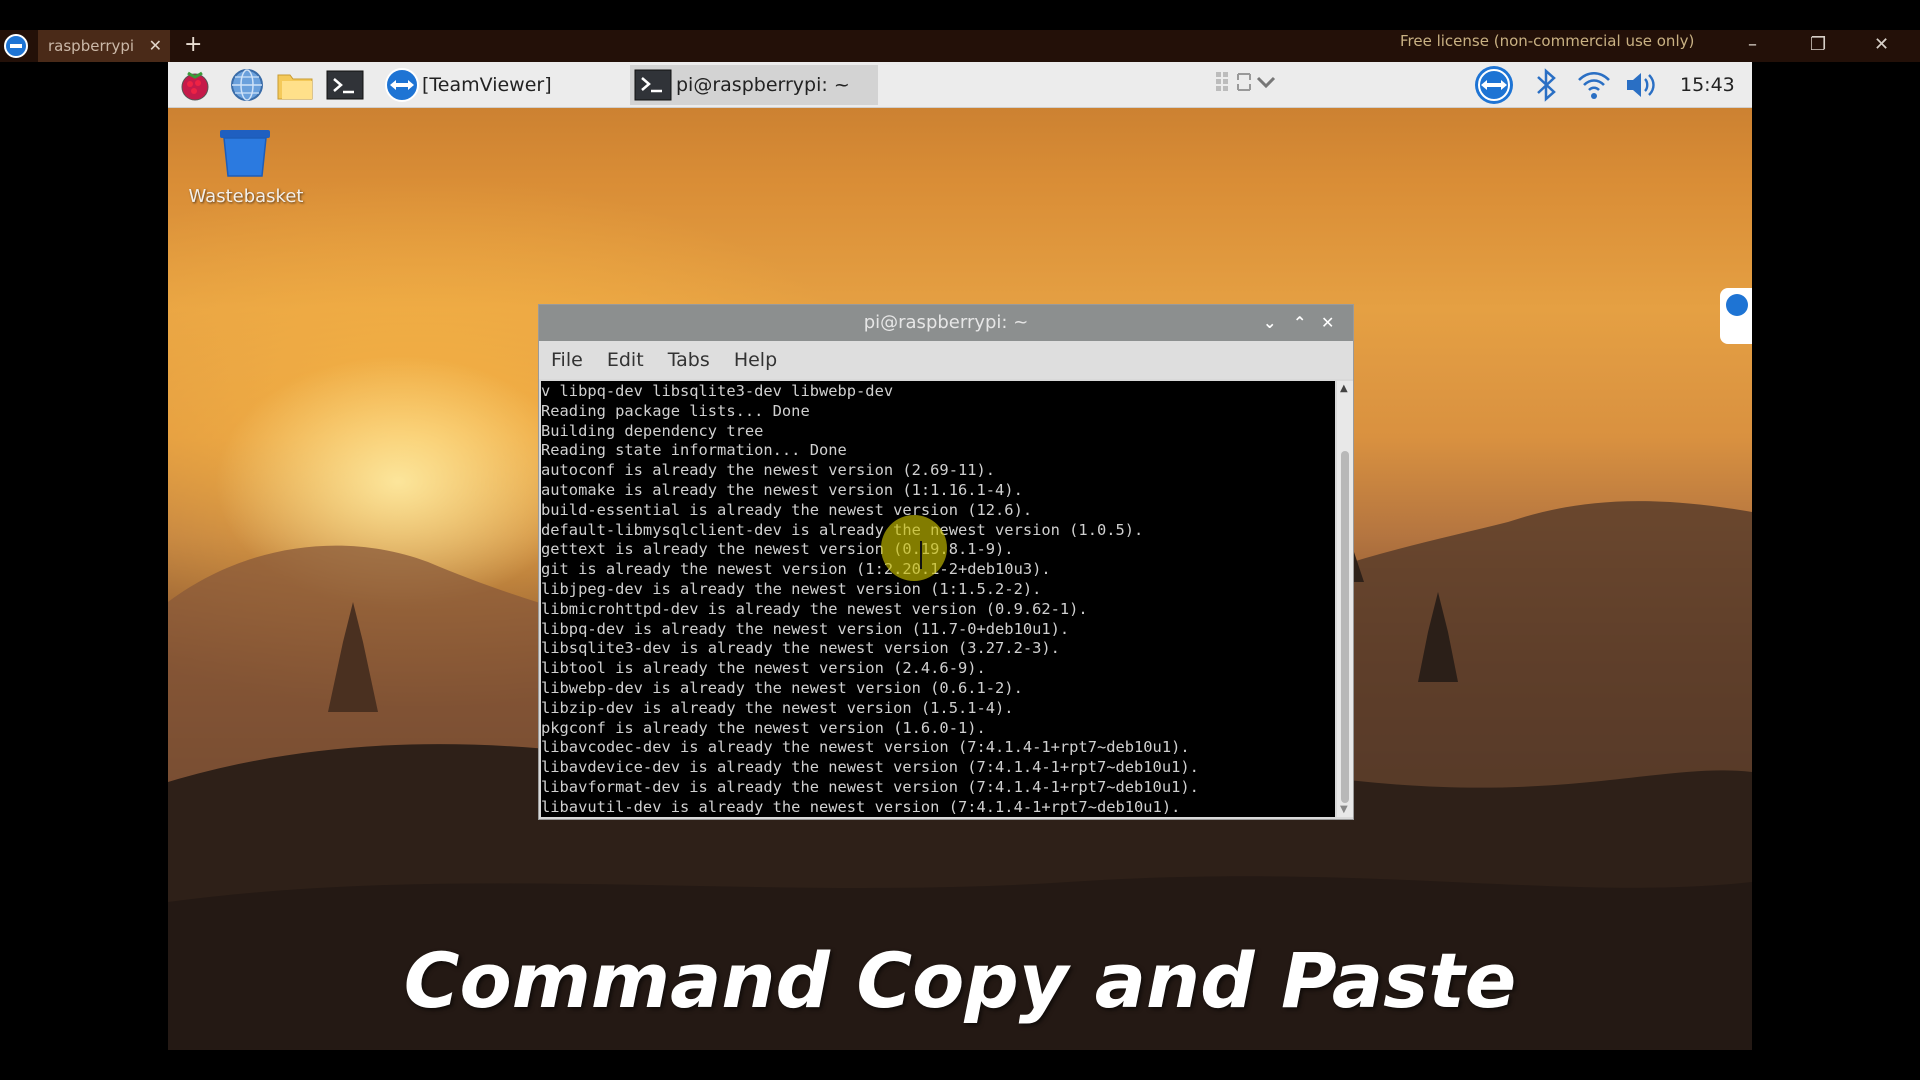  What do you see at coordinates (246, 196) in the screenshot?
I see `wastebasket-label: Wastebasket` at bounding box center [246, 196].